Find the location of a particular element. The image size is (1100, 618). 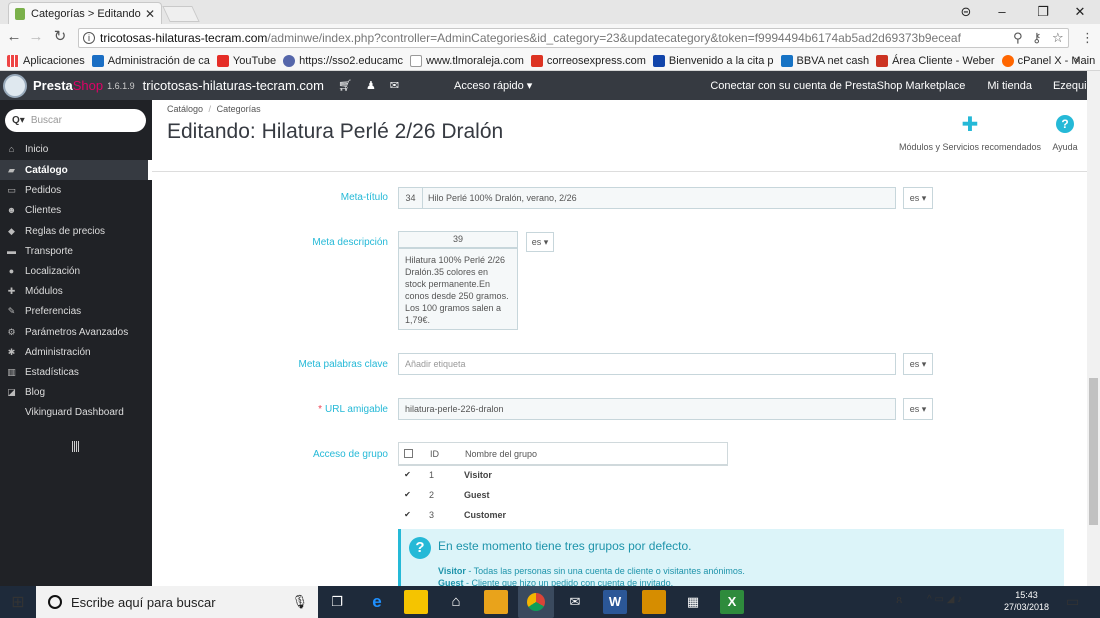

sidebar-item-administracion: ✱ Administración is located at coordinates (76, 352).